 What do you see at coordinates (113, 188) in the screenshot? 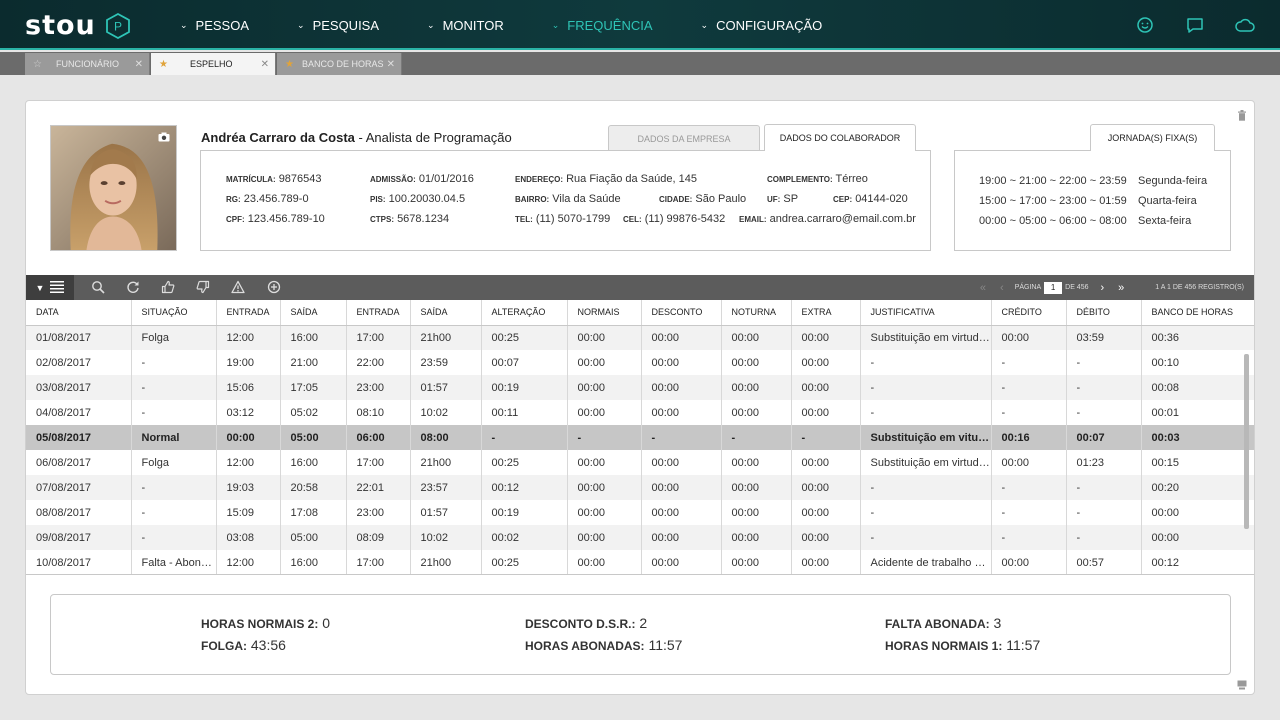
I see `avatar` at bounding box center [113, 188].